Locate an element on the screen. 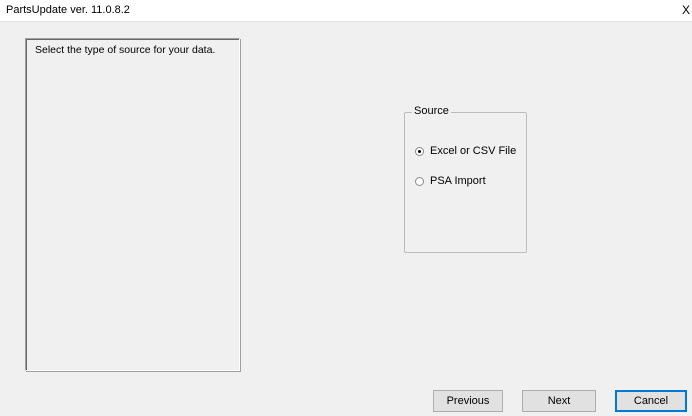 The image size is (692, 416). radio-label-excel-csv: Excel or CSV File is located at coordinates (473, 151).